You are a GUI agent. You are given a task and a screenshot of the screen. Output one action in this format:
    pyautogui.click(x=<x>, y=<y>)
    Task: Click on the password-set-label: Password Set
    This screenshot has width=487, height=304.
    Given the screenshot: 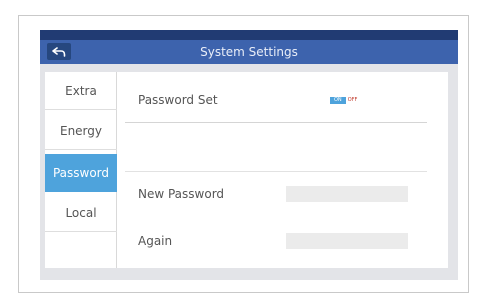 What is the action you would take?
    pyautogui.click(x=178, y=100)
    